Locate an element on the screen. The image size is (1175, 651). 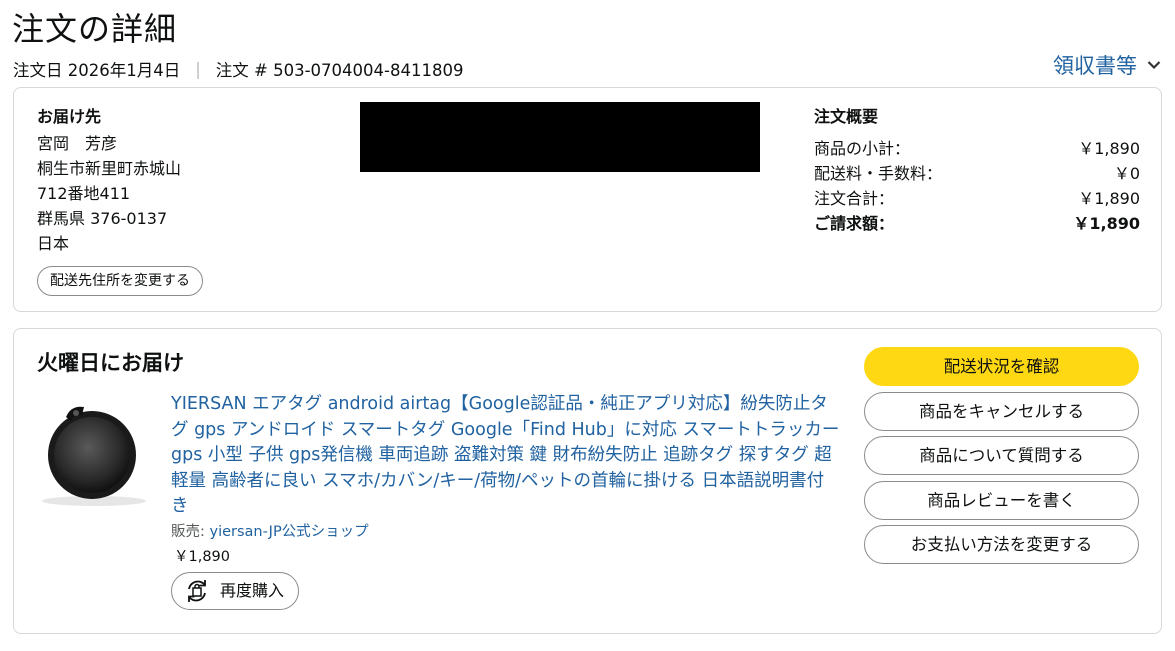
summary-value: ￥0 is located at coordinates (1126, 173).